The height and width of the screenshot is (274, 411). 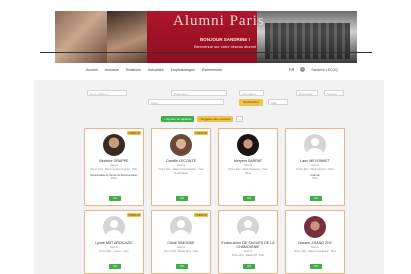 I want to click on profile-name: Chloé SIMONDE, so click(x=181, y=243).